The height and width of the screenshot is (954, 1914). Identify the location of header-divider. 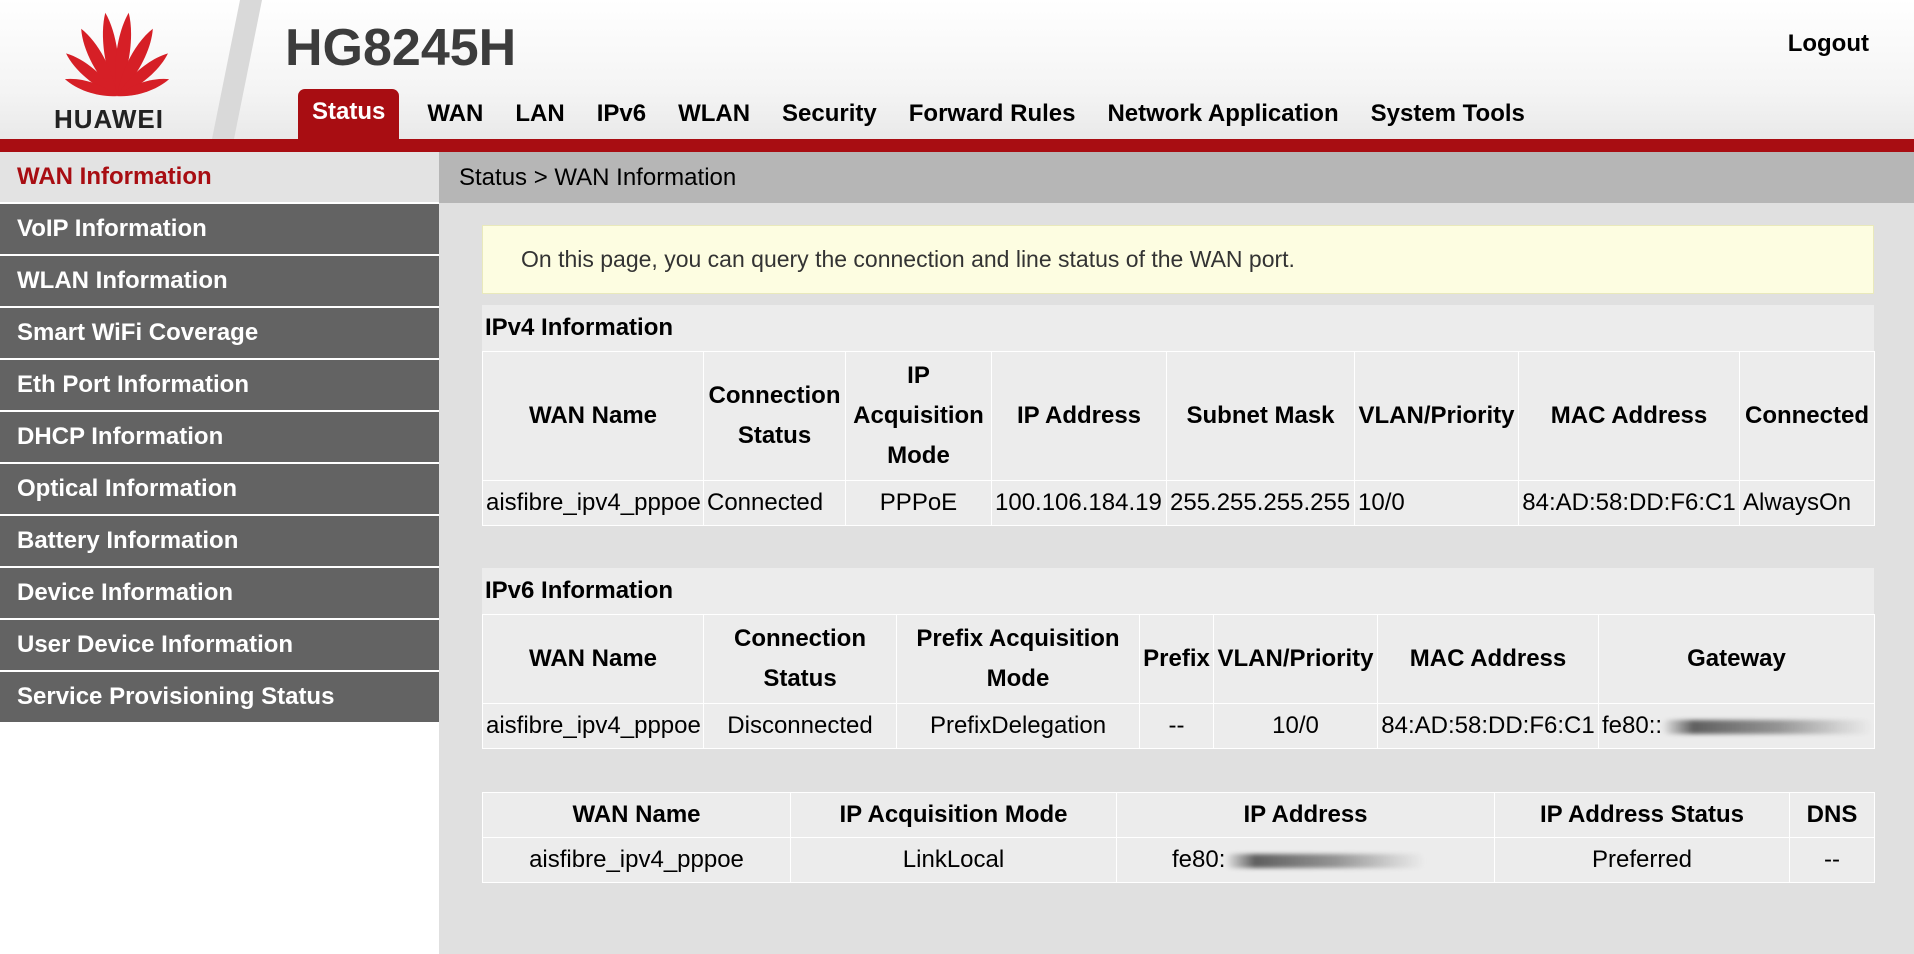
(237, 69).